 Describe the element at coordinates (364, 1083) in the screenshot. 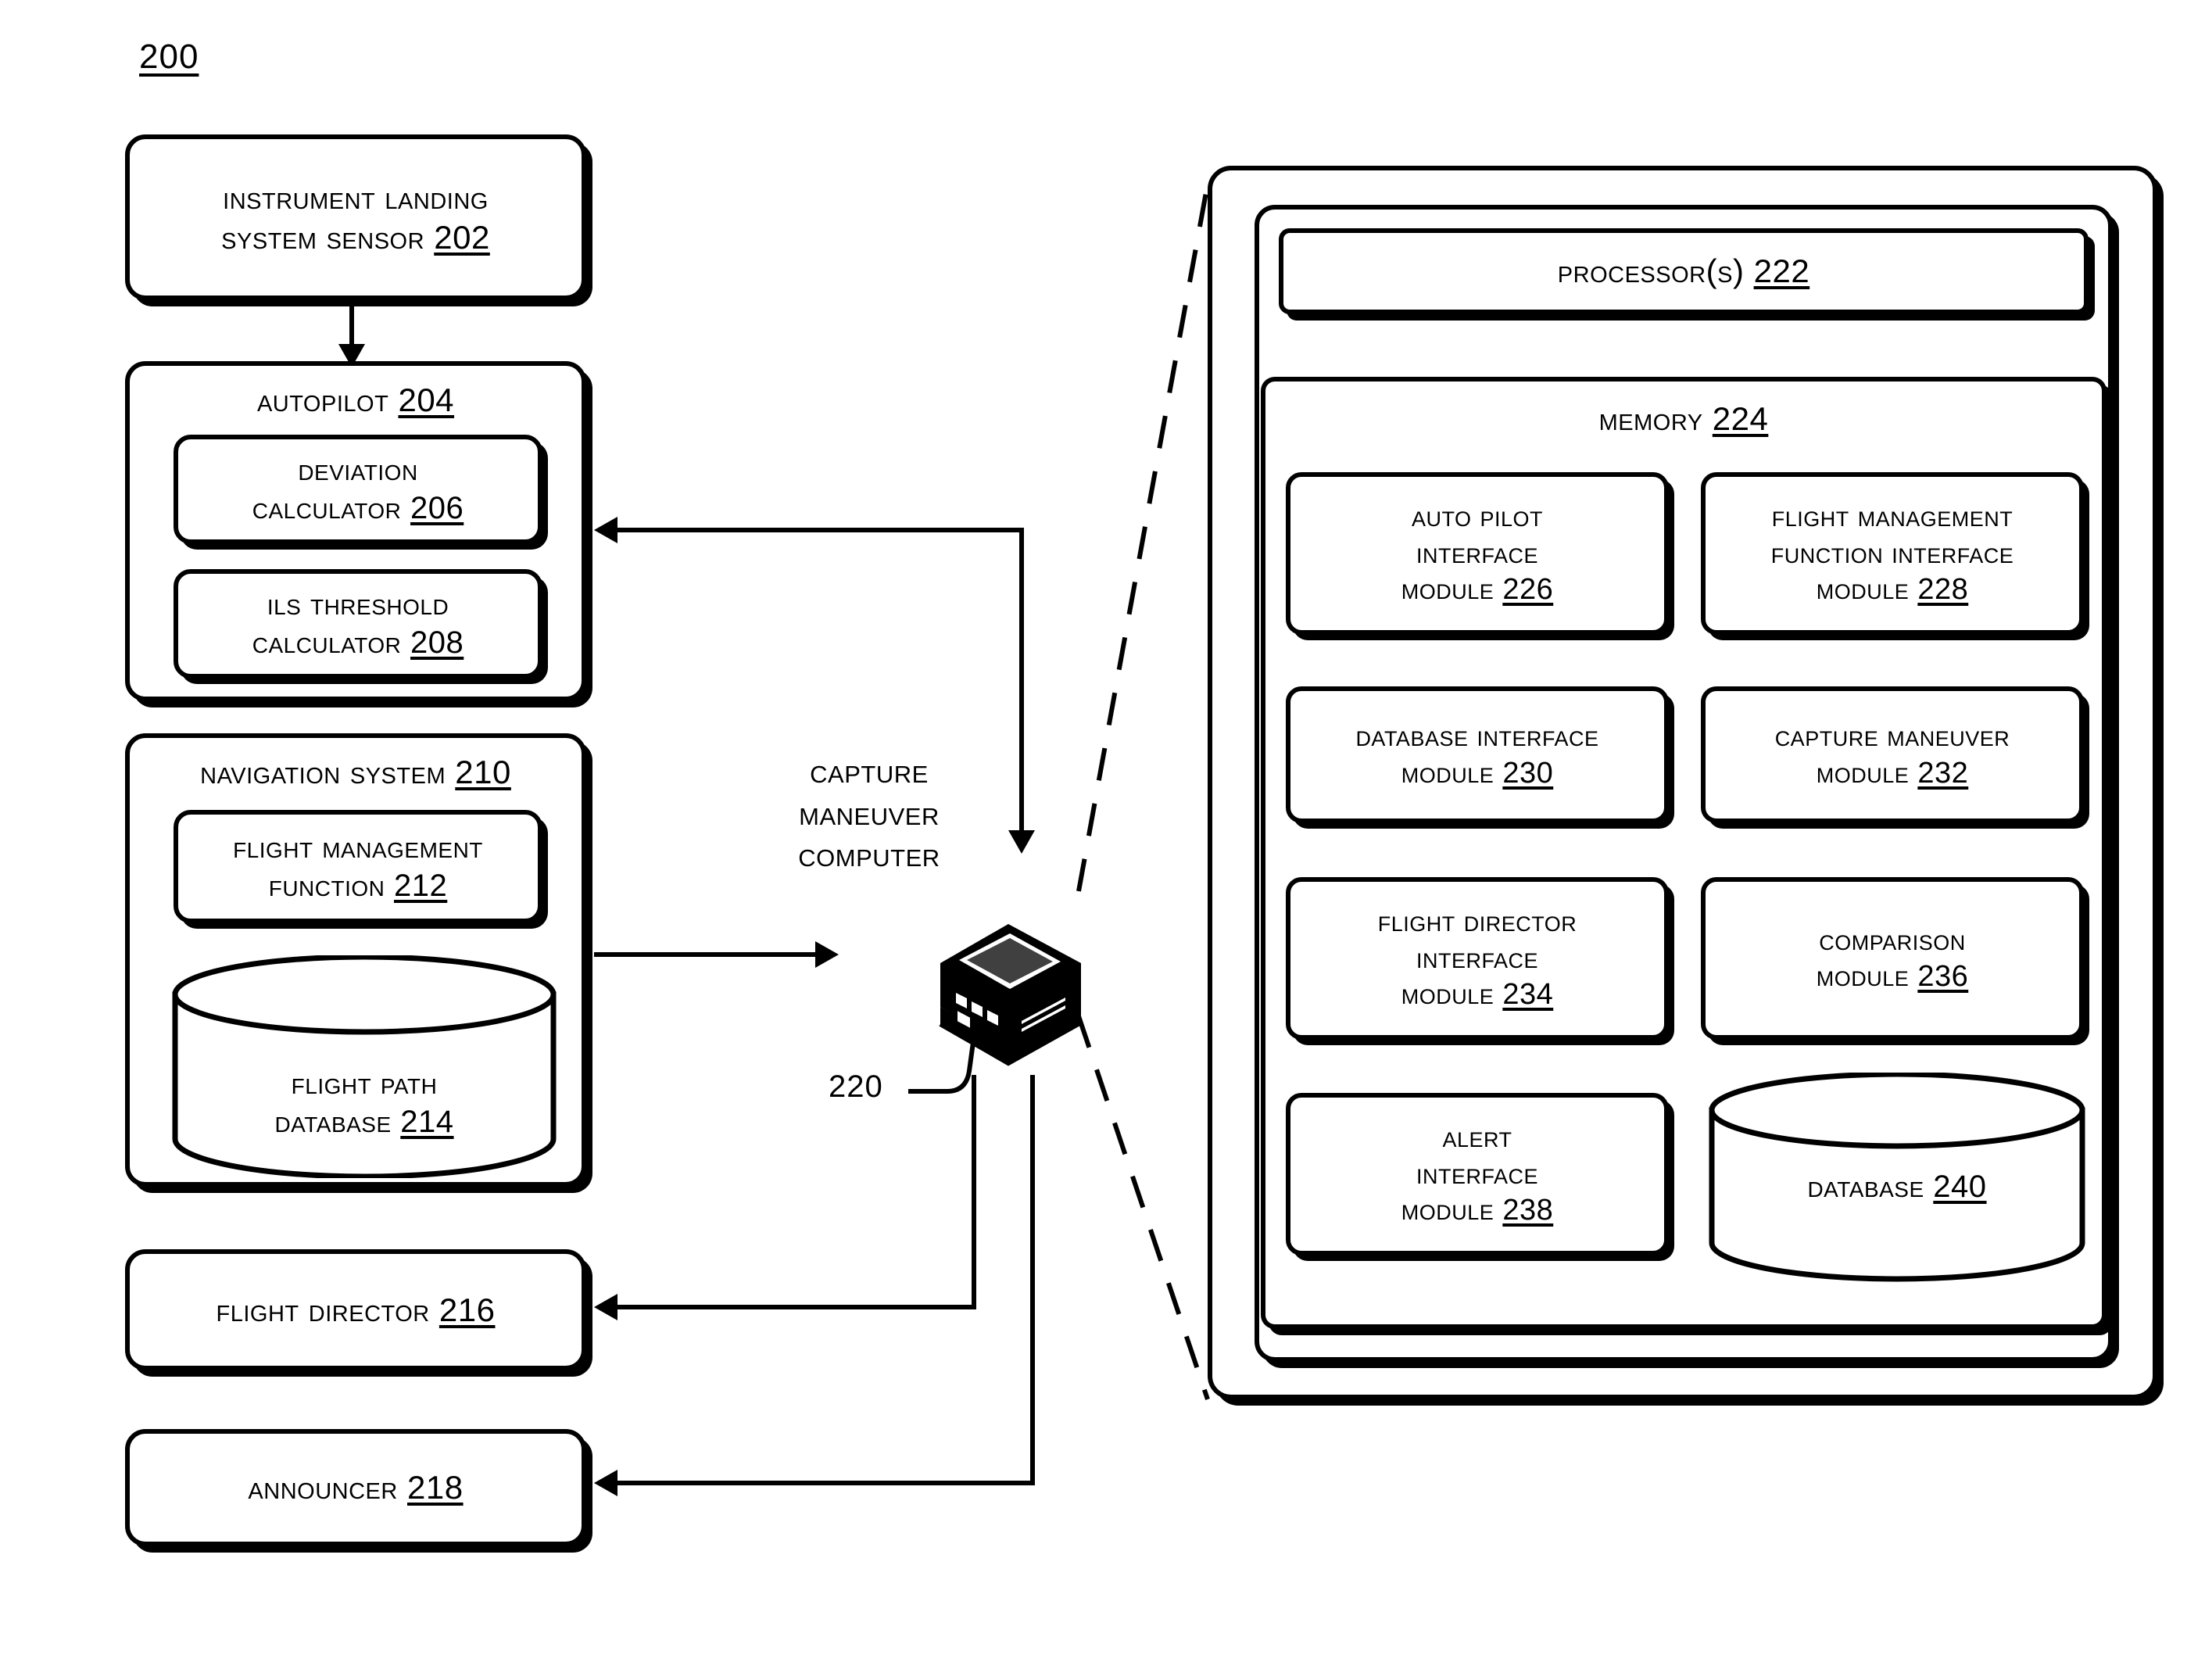

I see `flight-path-db-line1: Flight Path` at that location.